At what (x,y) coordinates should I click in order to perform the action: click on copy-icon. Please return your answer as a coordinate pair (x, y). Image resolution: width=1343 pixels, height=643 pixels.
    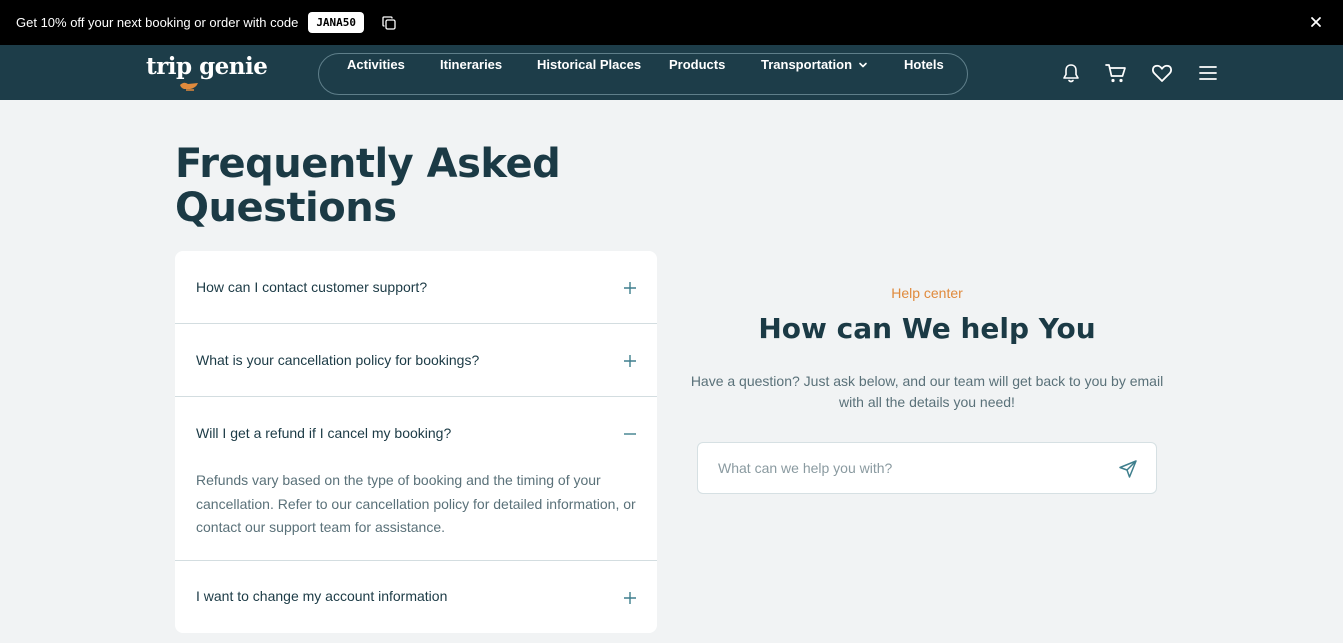
    Looking at the image, I should click on (389, 22).